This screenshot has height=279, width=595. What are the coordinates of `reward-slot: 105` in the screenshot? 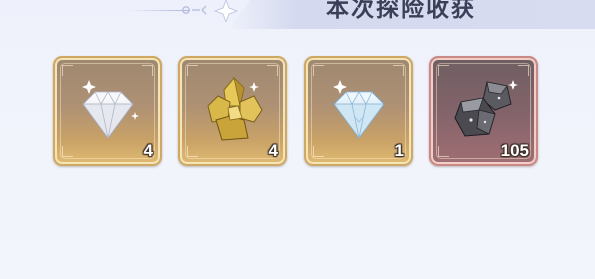 It's located at (483, 111).